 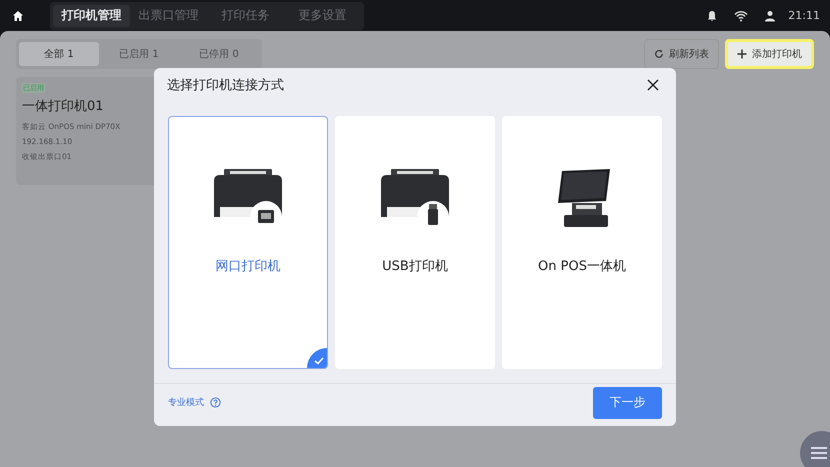 I want to click on user-icon, so click(x=770, y=16).